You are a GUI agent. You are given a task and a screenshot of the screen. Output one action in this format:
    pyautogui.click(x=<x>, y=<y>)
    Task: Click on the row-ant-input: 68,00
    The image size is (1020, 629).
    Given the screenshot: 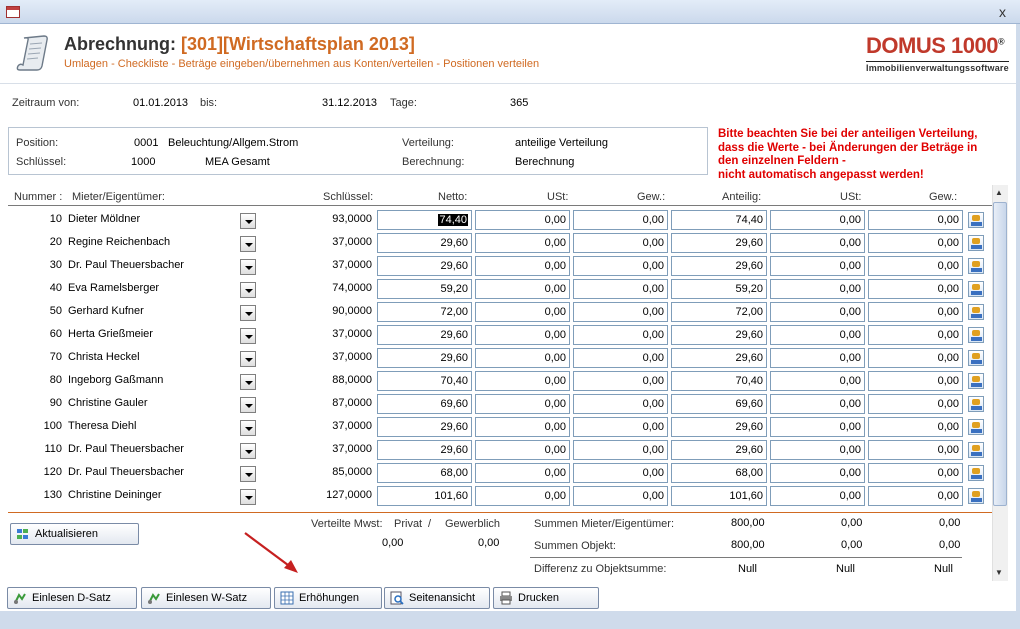 What is the action you would take?
    pyautogui.click(x=719, y=473)
    